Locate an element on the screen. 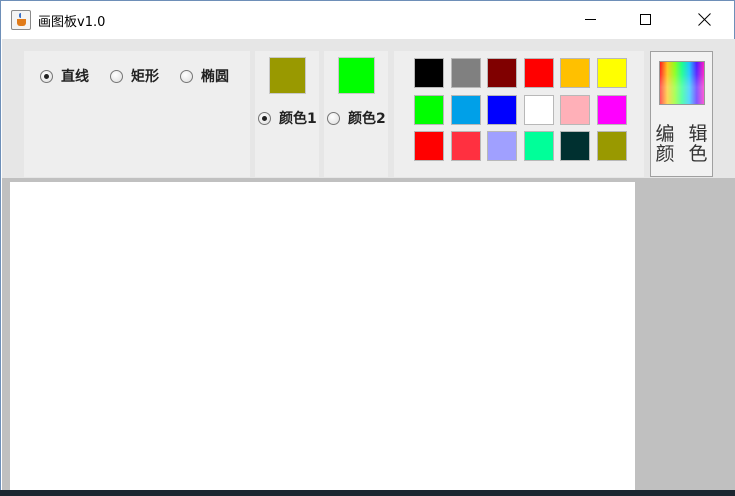 The height and width of the screenshot is (496, 735). taskbar-edge is located at coordinates (367, 493).